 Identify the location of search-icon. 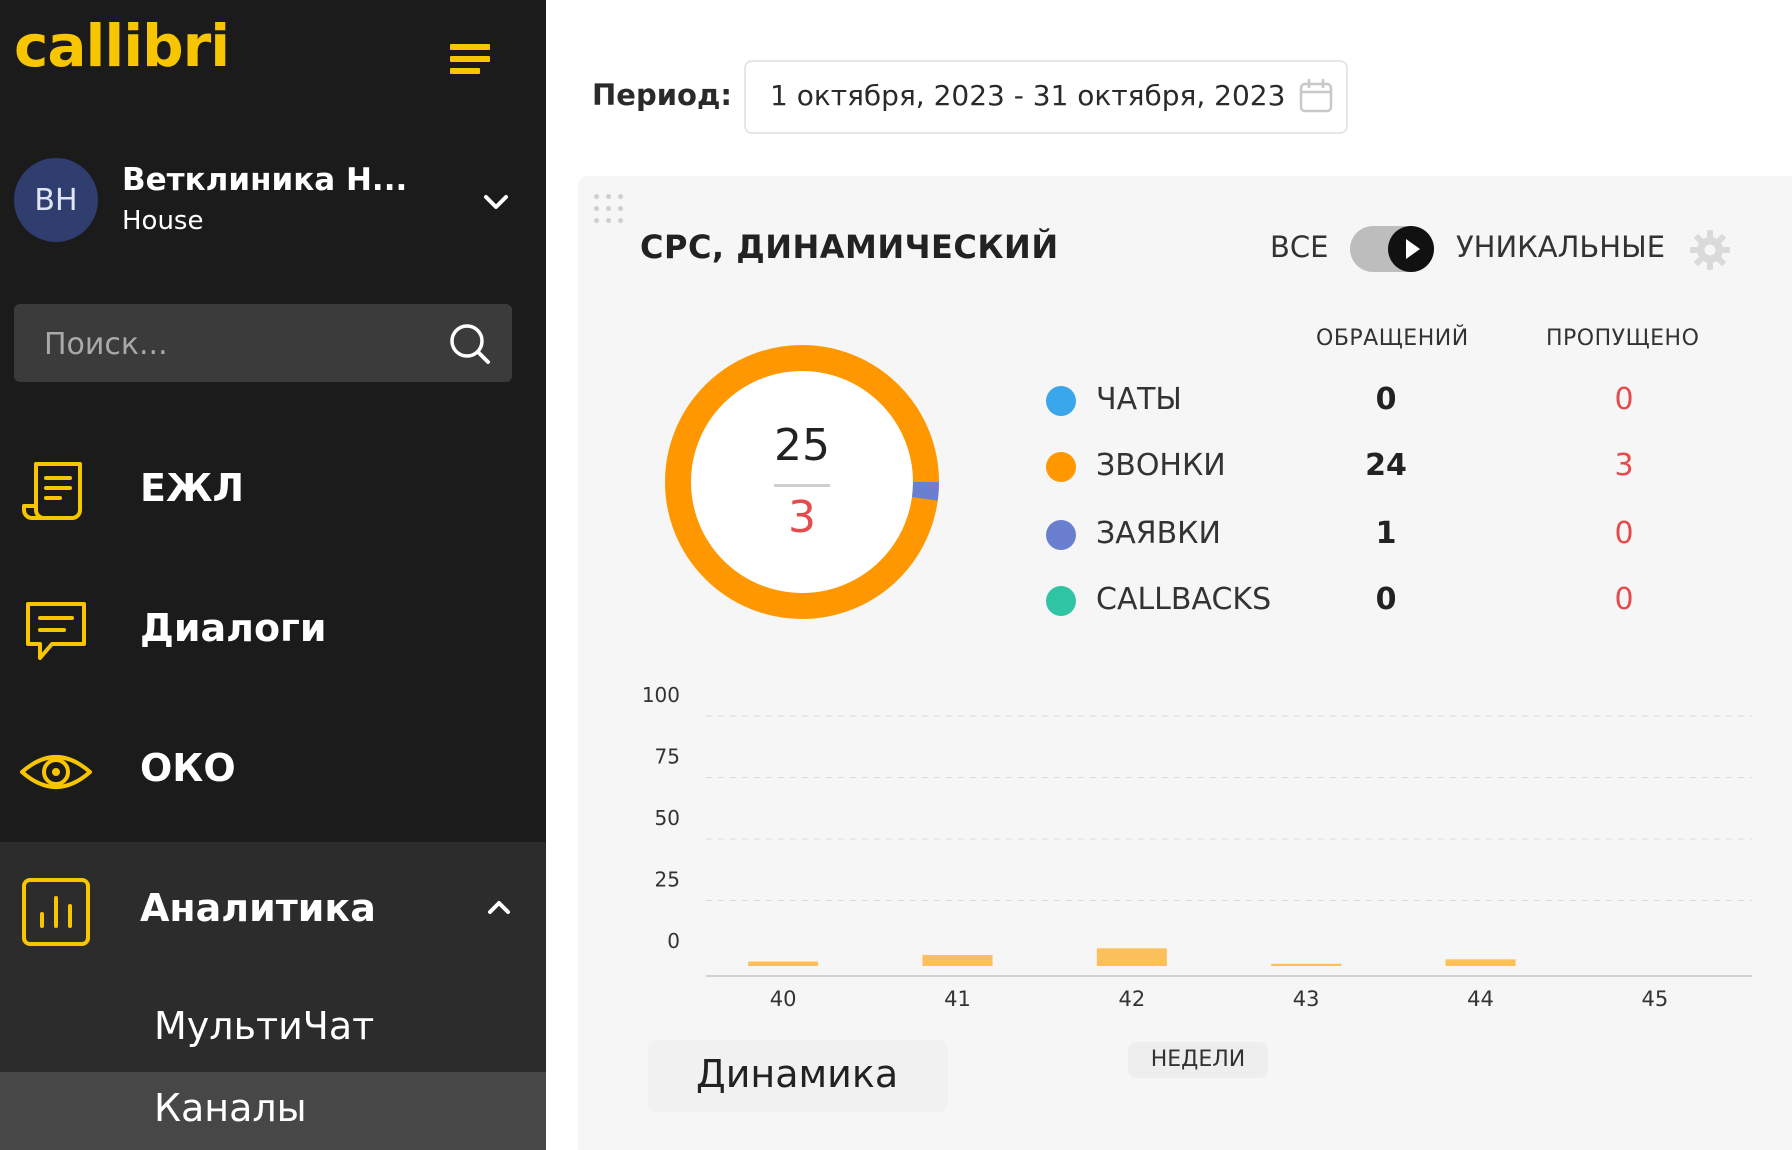
(469, 343).